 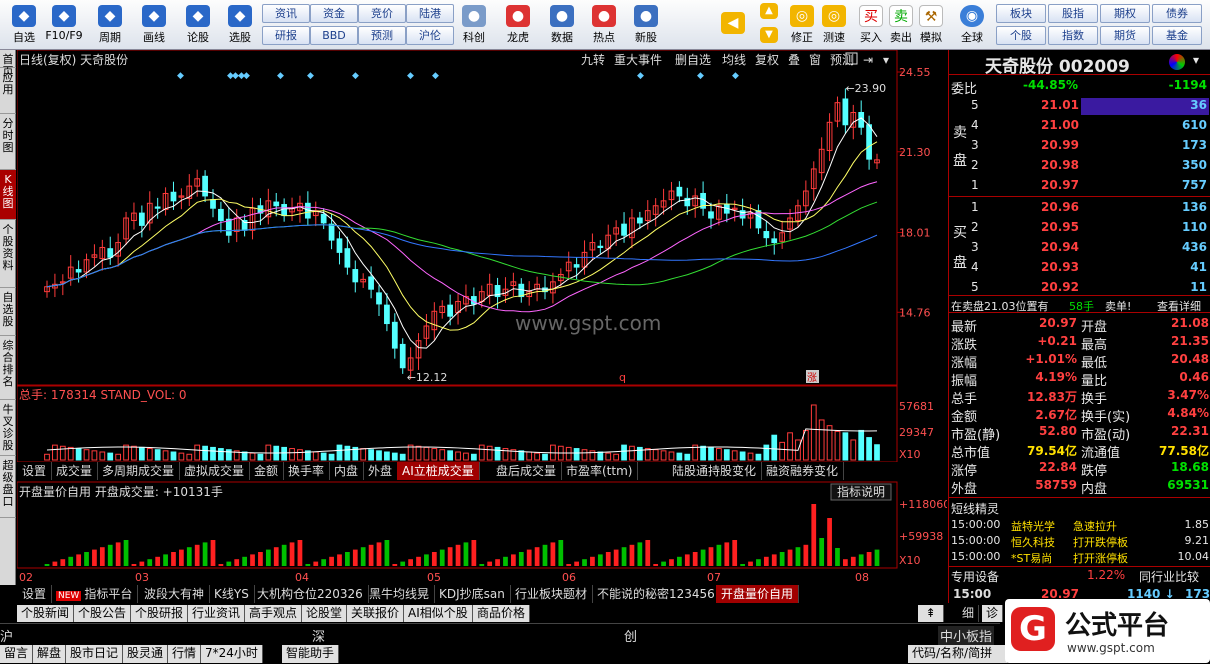 What do you see at coordinates (198, 25) in the screenshot?
I see `toolbar-lungu-button: ◆ 论股` at bounding box center [198, 25].